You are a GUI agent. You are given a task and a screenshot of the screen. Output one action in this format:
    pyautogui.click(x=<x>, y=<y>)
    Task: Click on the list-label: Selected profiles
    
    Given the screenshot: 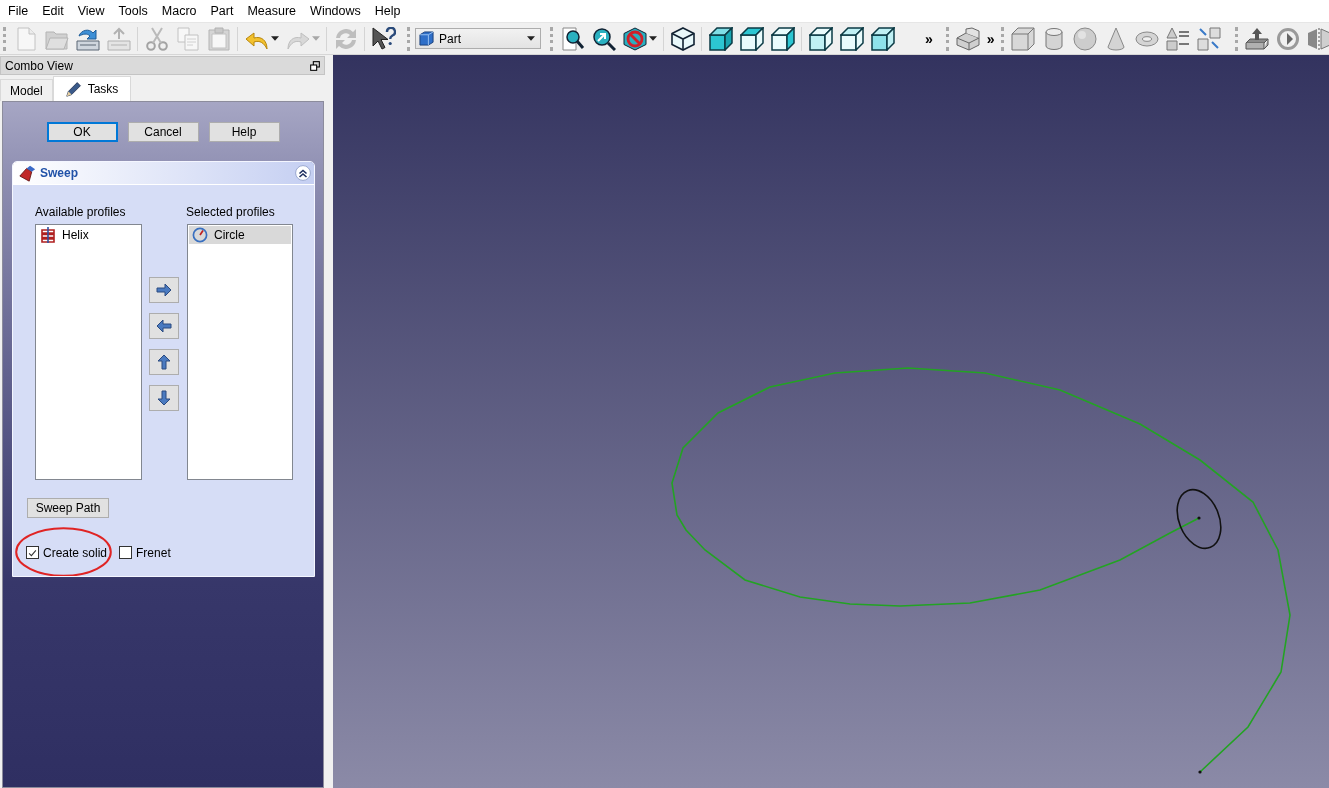 What is the action you would take?
    pyautogui.click(x=231, y=212)
    